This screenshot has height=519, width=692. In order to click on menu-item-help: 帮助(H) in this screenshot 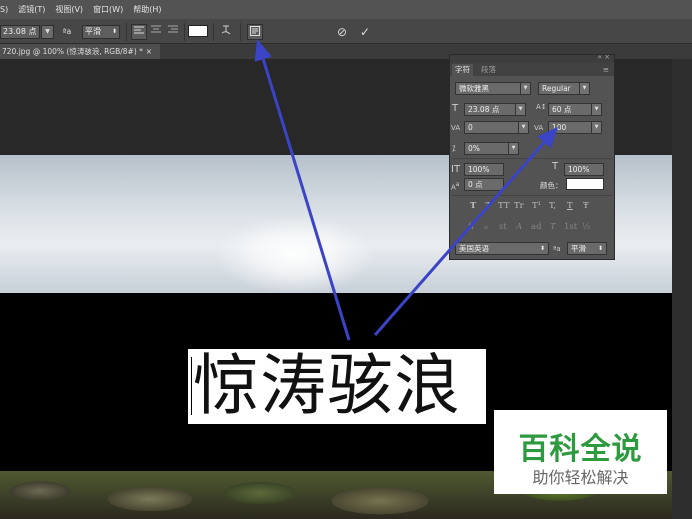, I will do `click(147, 9)`.